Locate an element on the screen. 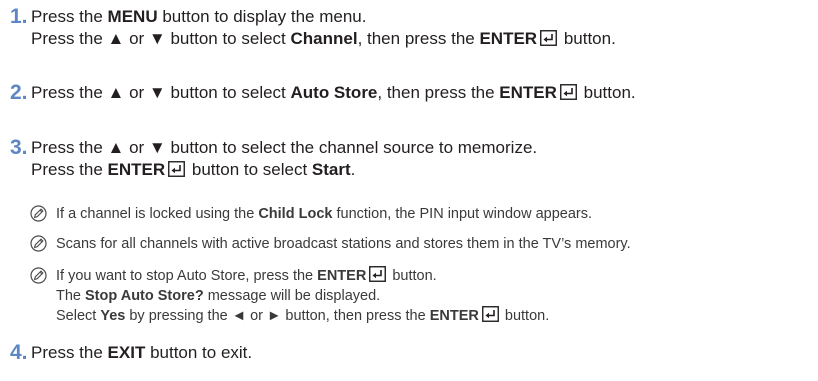 This screenshot has height=381, width=818. text-segment: Select is located at coordinates (78, 316).